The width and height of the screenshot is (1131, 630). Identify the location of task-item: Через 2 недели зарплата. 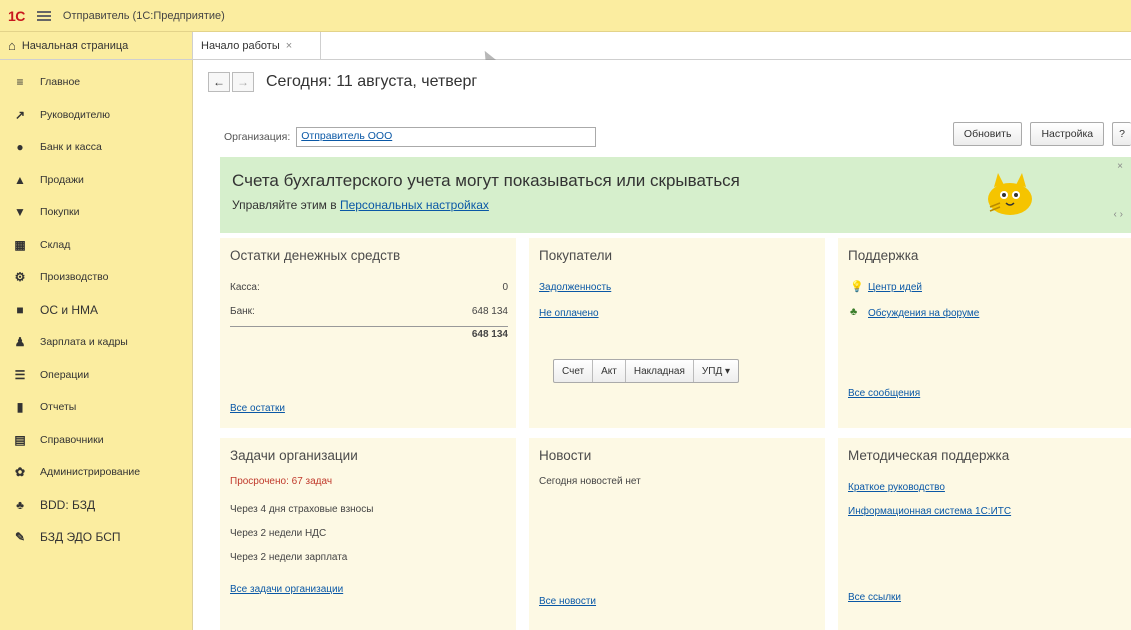
(289, 557).